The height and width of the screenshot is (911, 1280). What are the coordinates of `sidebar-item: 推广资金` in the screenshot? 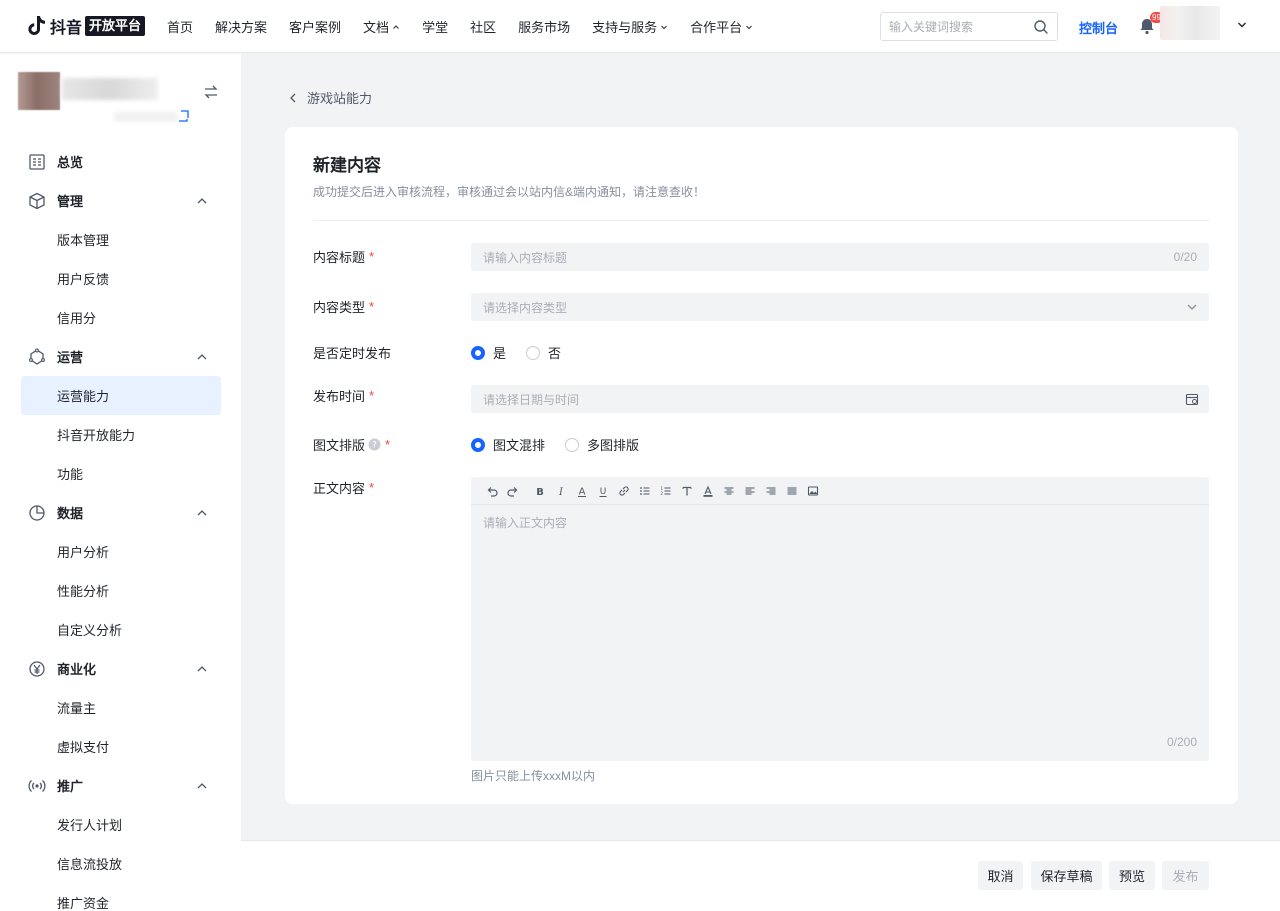 It's located at (121, 897).